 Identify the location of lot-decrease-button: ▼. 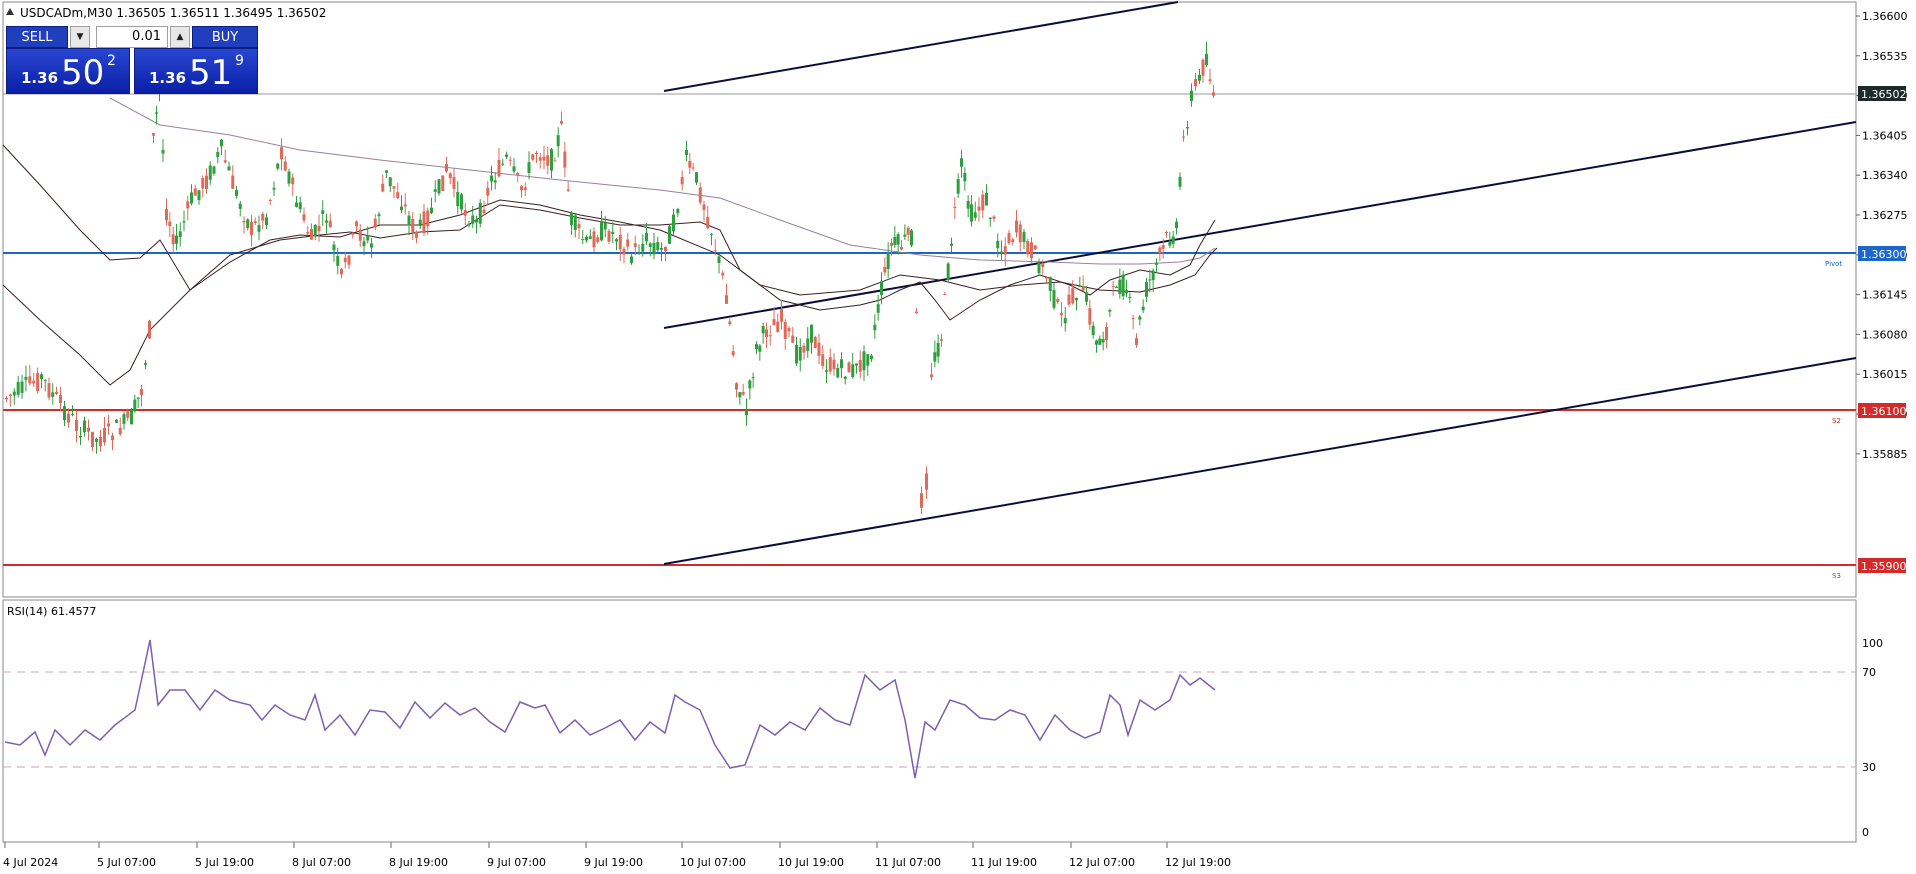
(80, 37).